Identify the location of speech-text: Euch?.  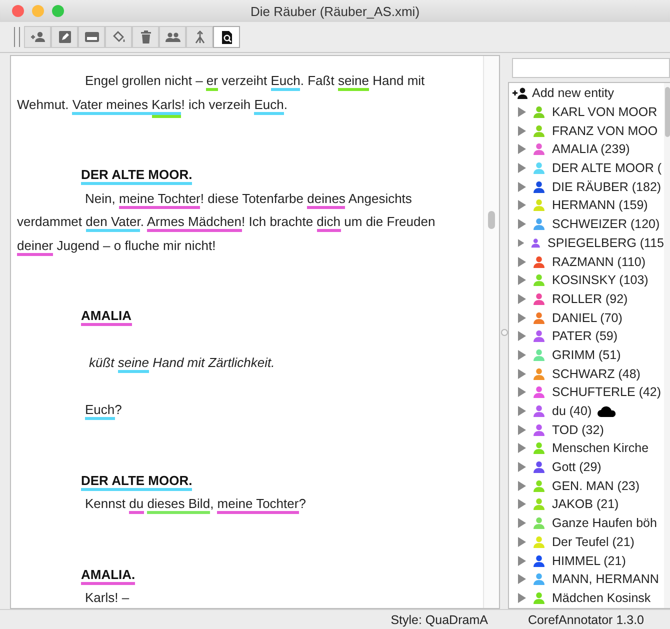
(239, 410).